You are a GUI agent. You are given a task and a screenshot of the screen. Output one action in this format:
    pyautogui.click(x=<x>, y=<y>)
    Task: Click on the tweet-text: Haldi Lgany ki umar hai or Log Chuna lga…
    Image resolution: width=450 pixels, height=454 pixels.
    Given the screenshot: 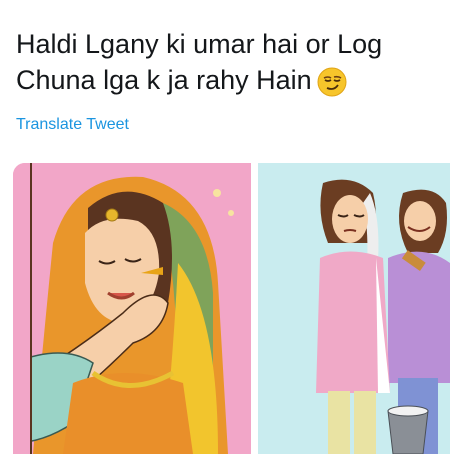 What is the action you would take?
    pyautogui.click(x=226, y=62)
    